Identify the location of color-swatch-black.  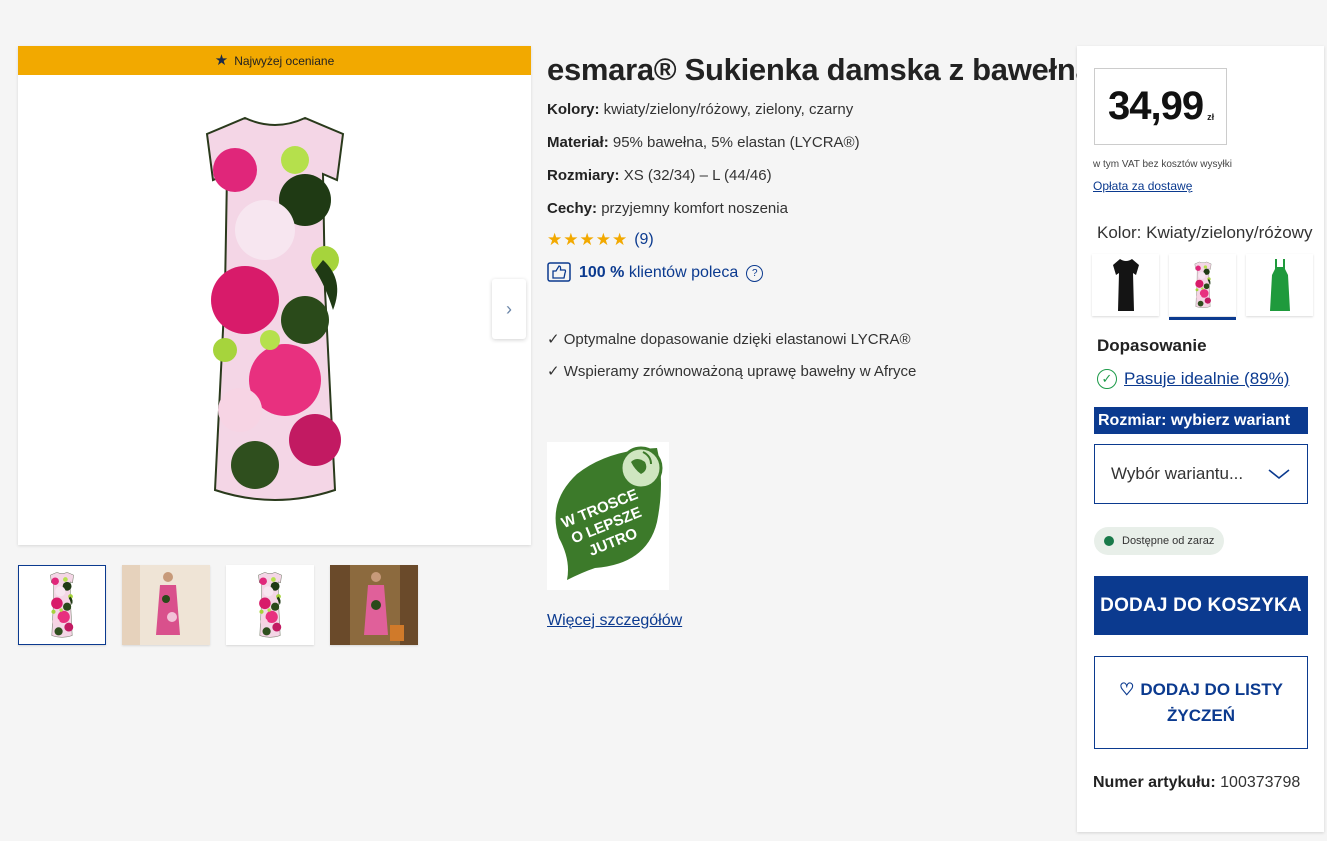
(1125, 285).